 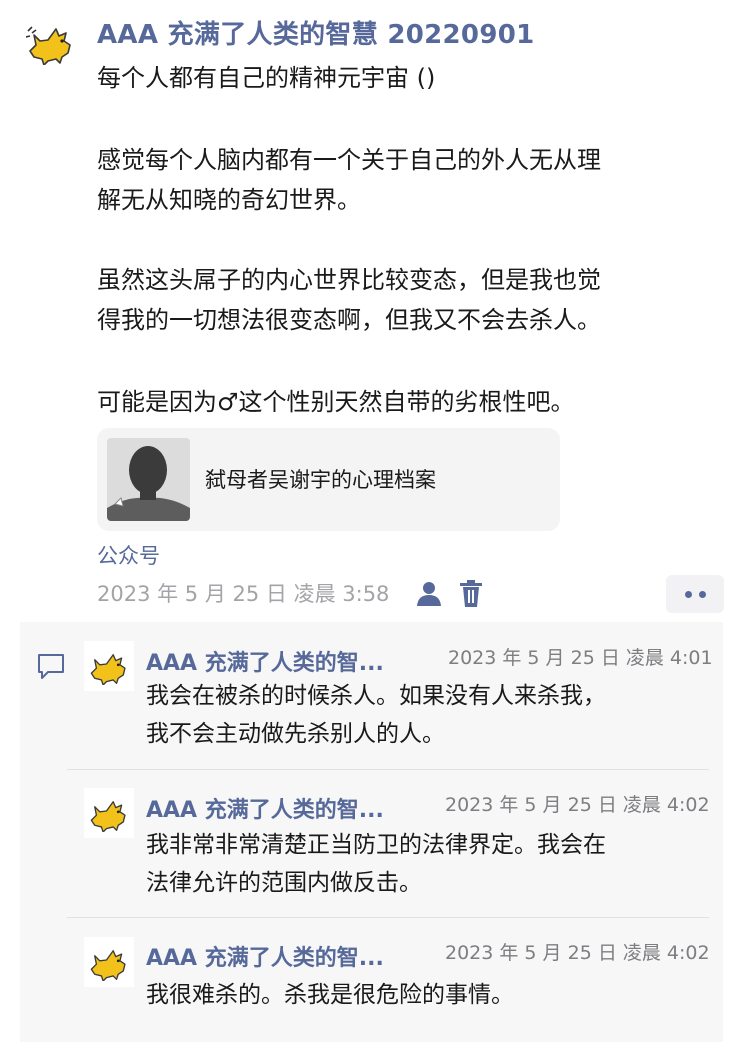 I want to click on post-author-name: AAA 充满了人类的智慧 20220901, so click(x=316, y=32).